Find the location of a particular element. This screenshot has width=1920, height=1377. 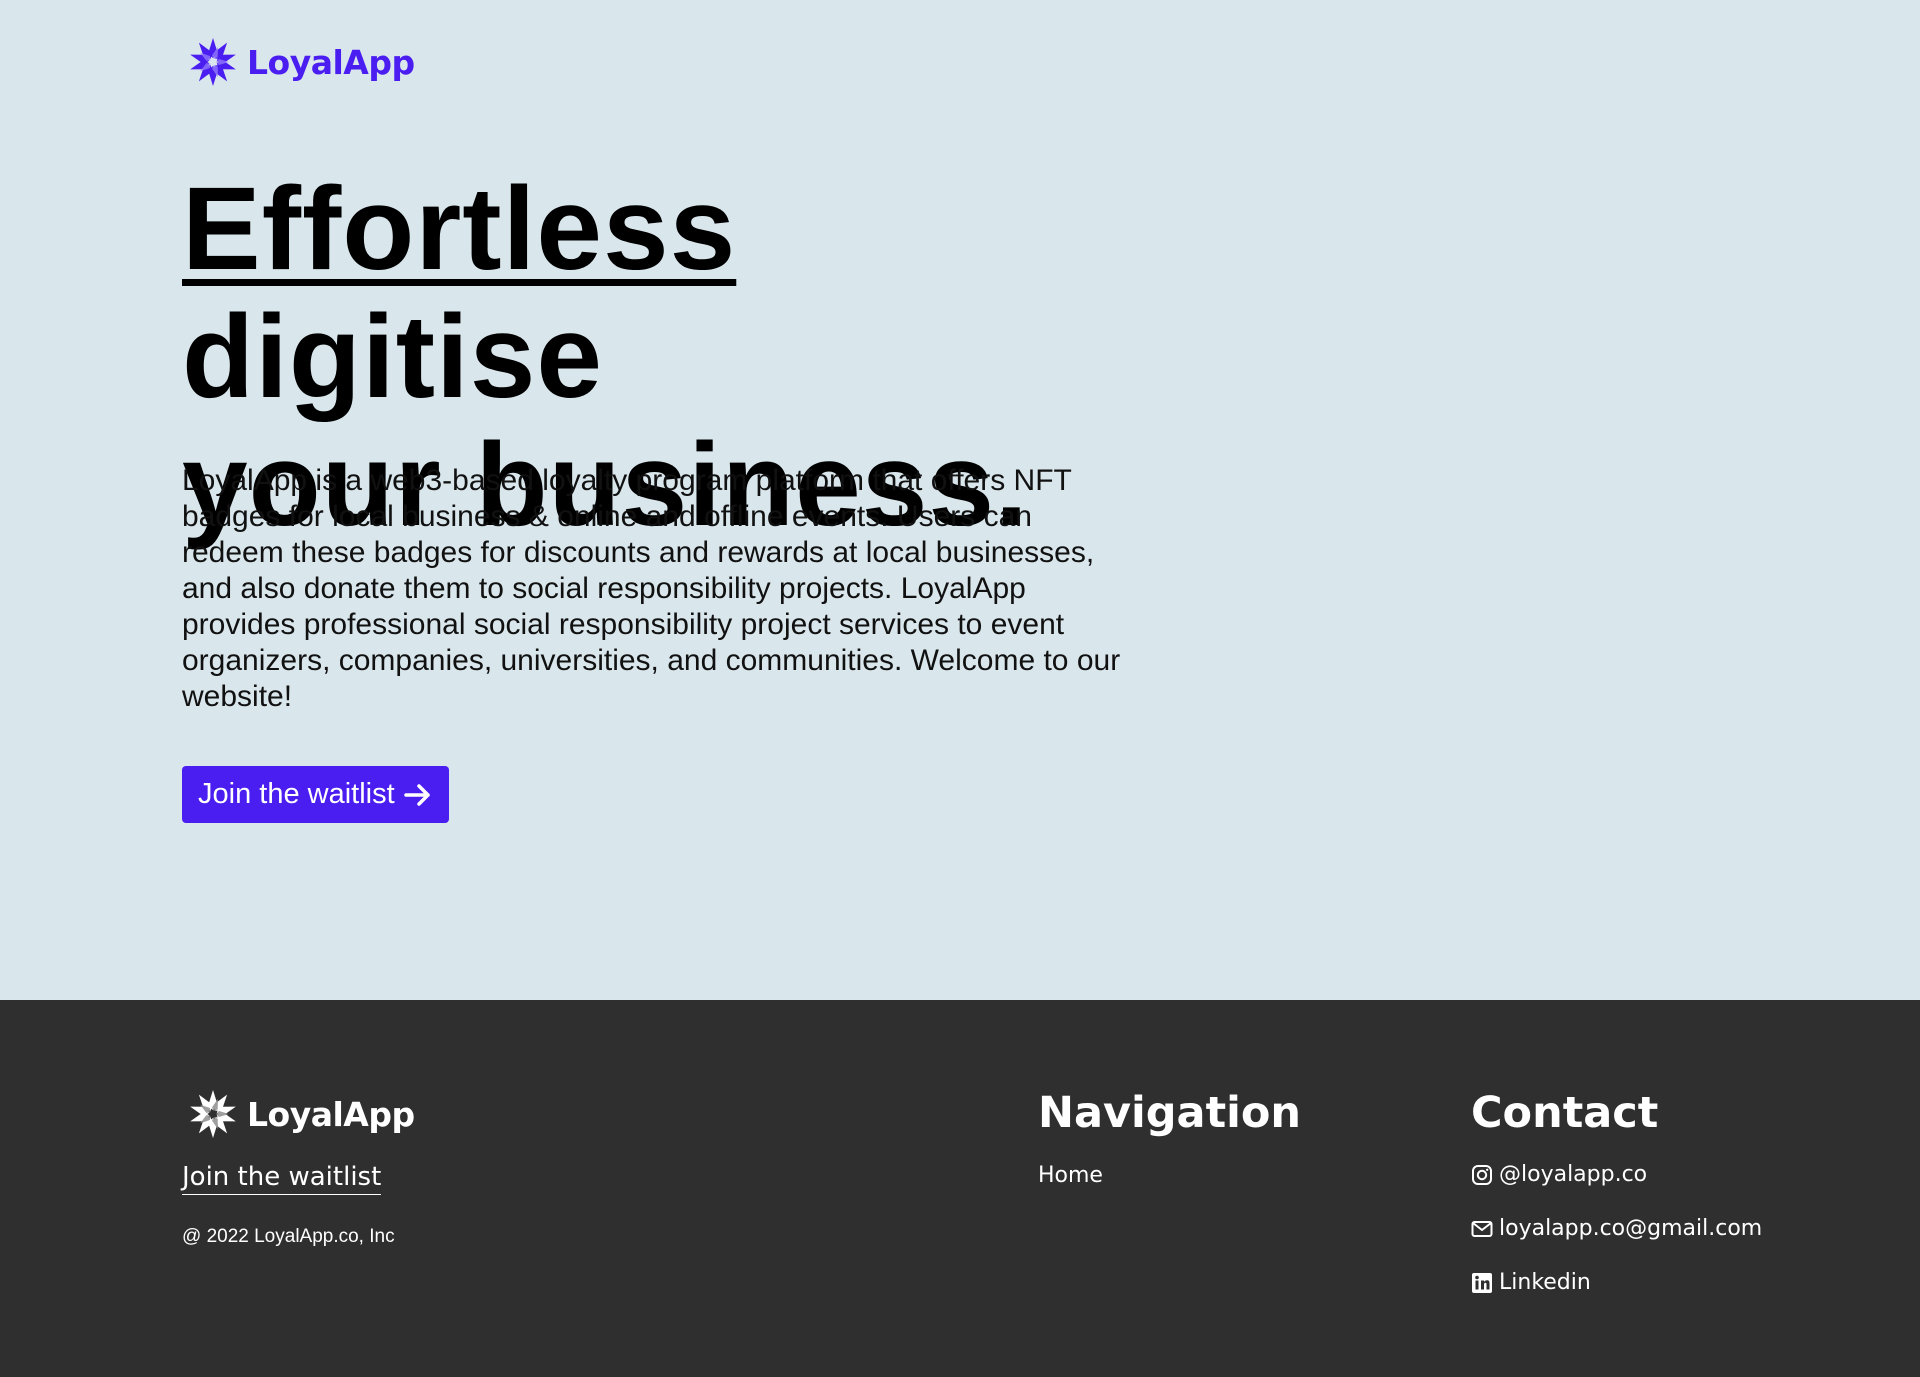

footer-join-waitlist-link: Join the waitlist is located at coordinates (282, 1178).